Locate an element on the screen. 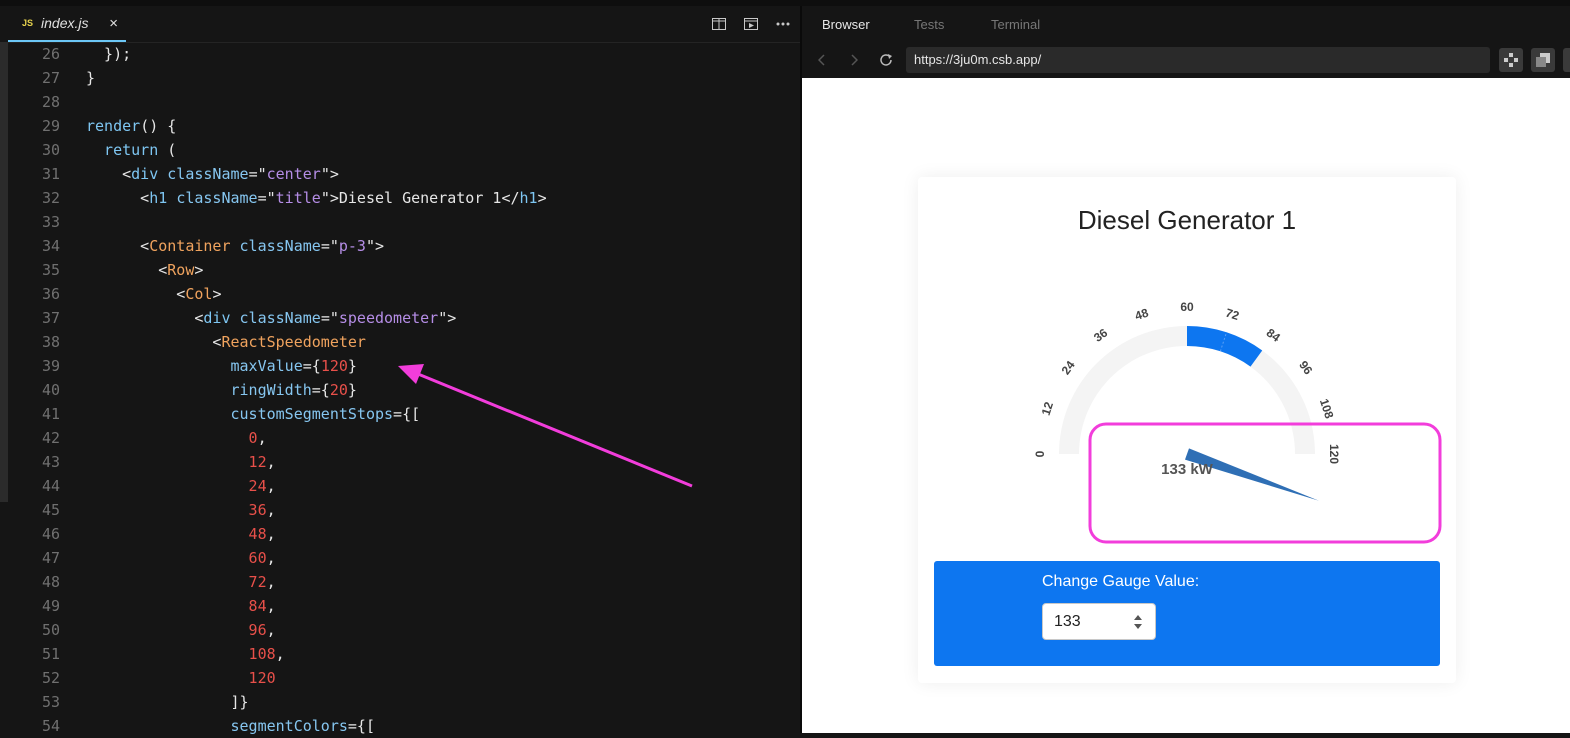 The height and width of the screenshot is (738, 1570). gauge-tick-label: 108 is located at coordinates (1327, 409).